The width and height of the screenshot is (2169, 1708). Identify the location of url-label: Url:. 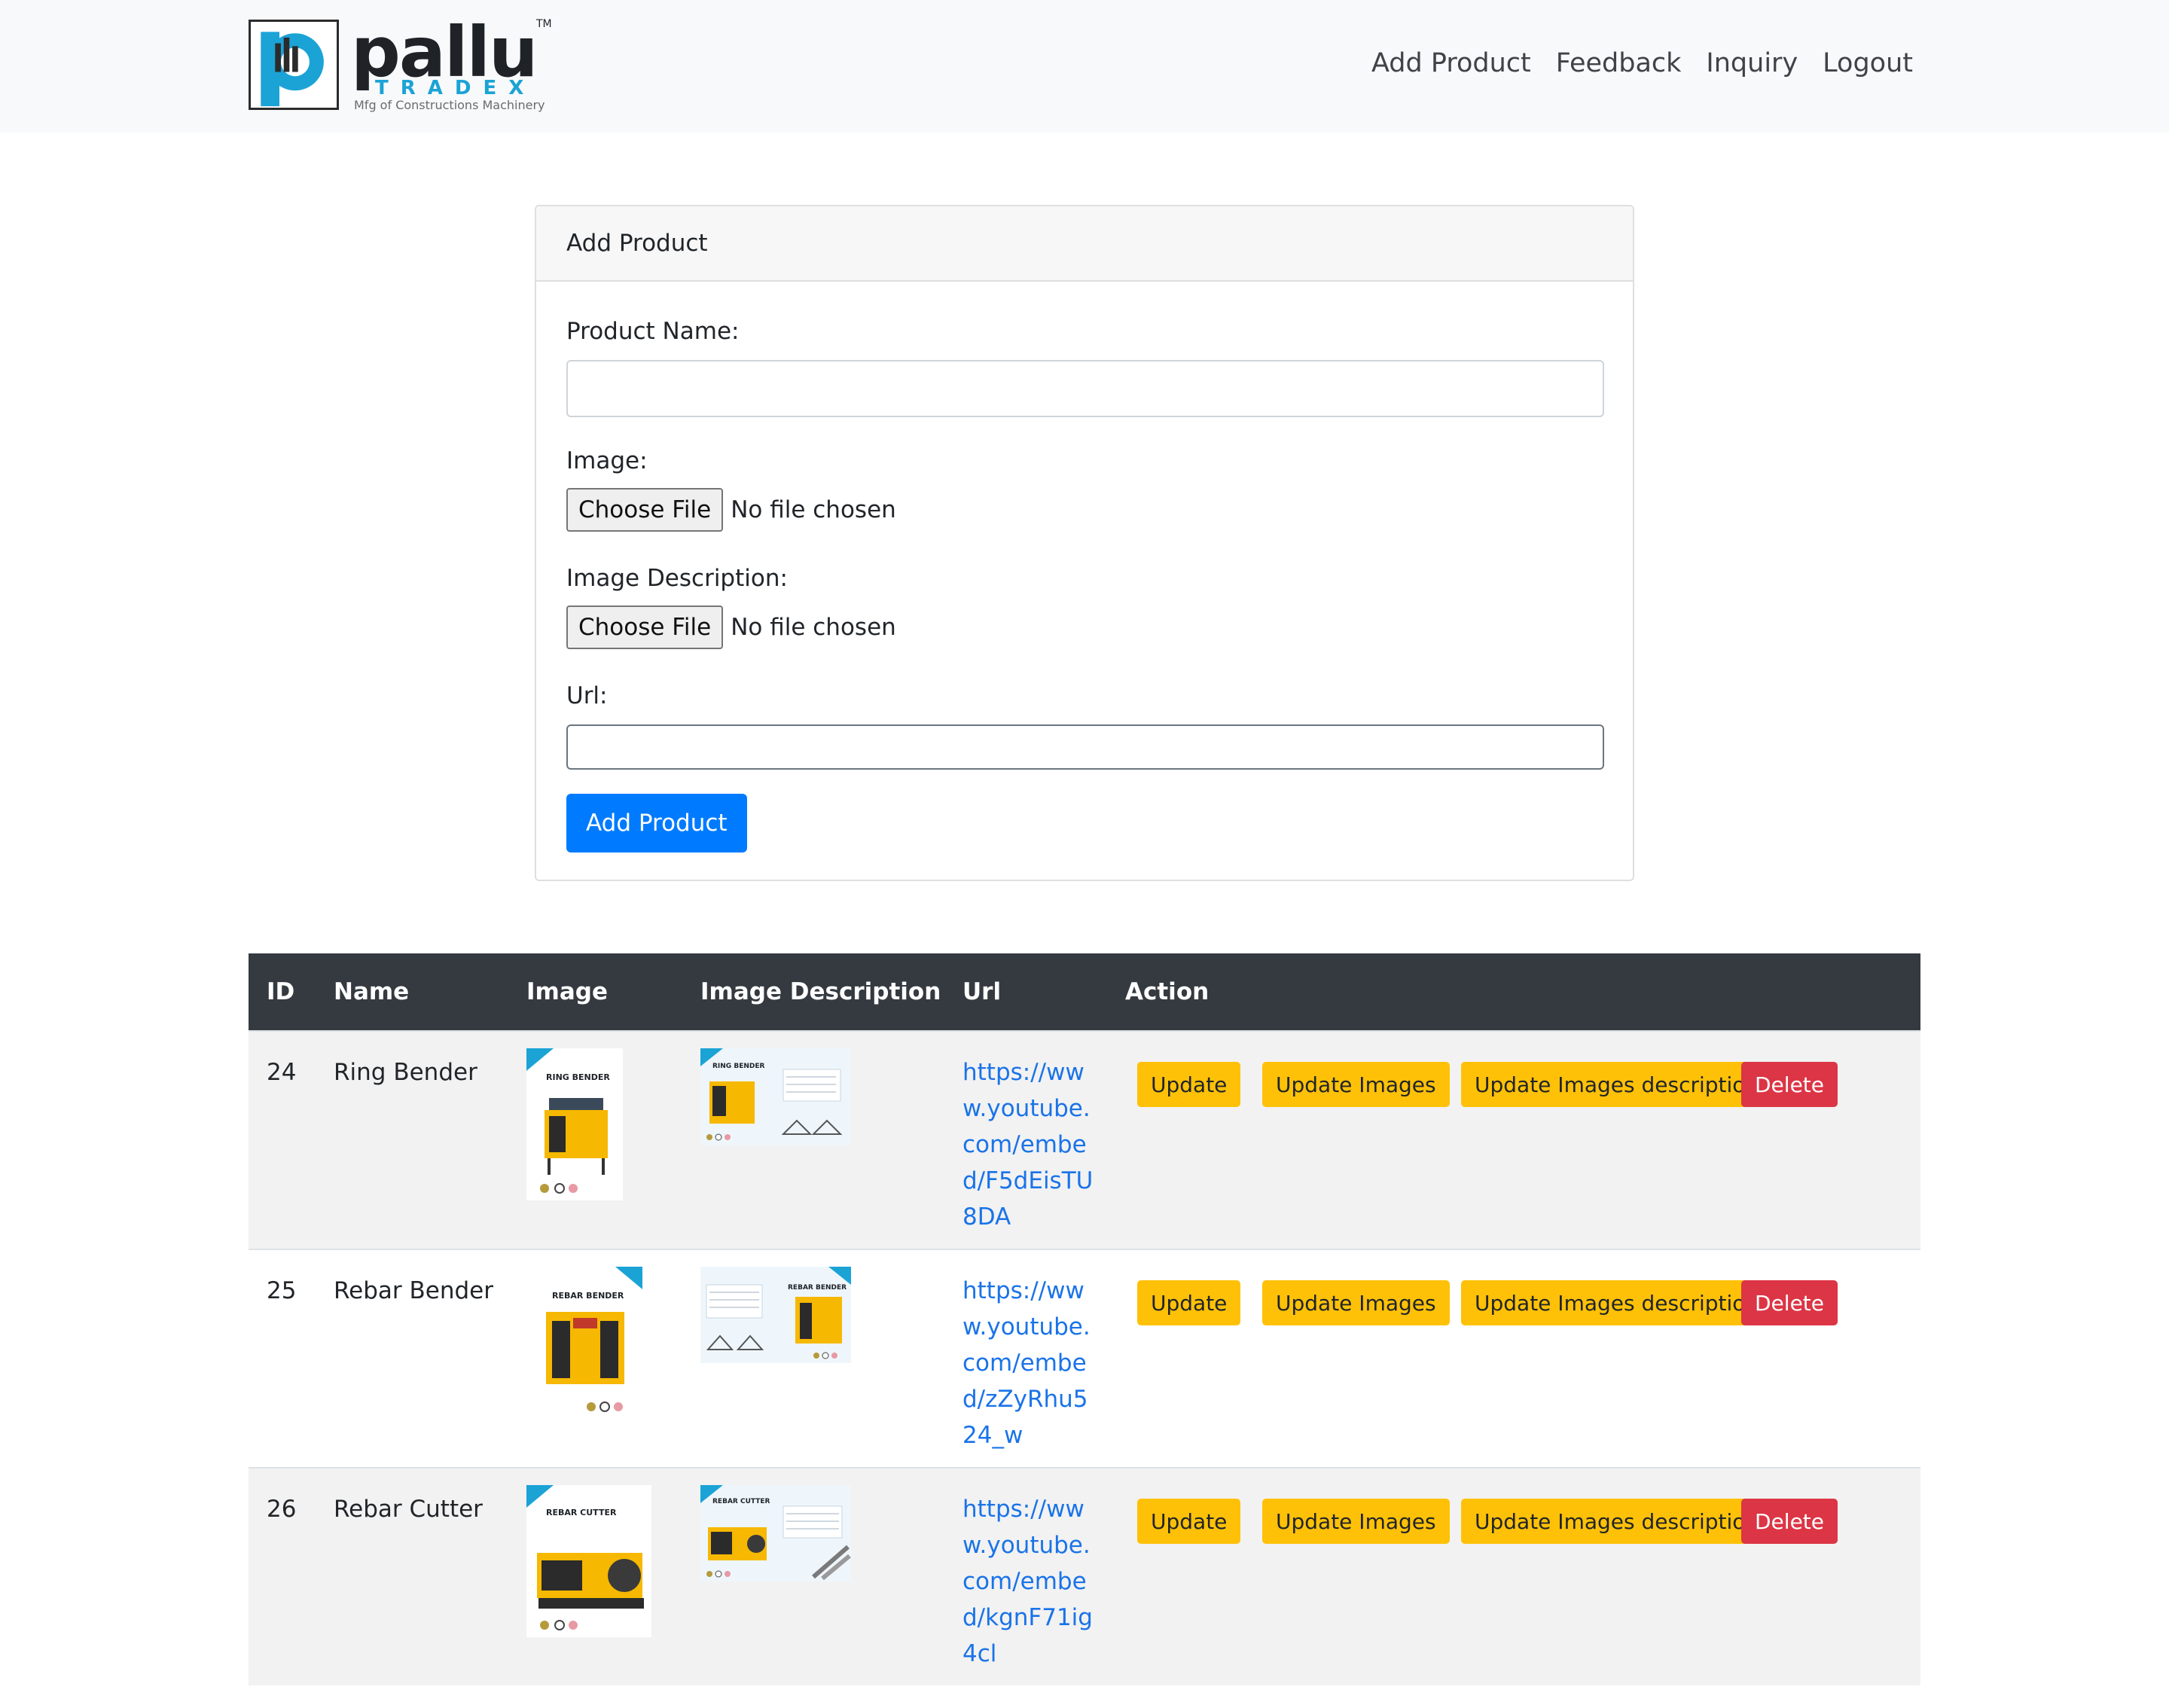
(587, 695).